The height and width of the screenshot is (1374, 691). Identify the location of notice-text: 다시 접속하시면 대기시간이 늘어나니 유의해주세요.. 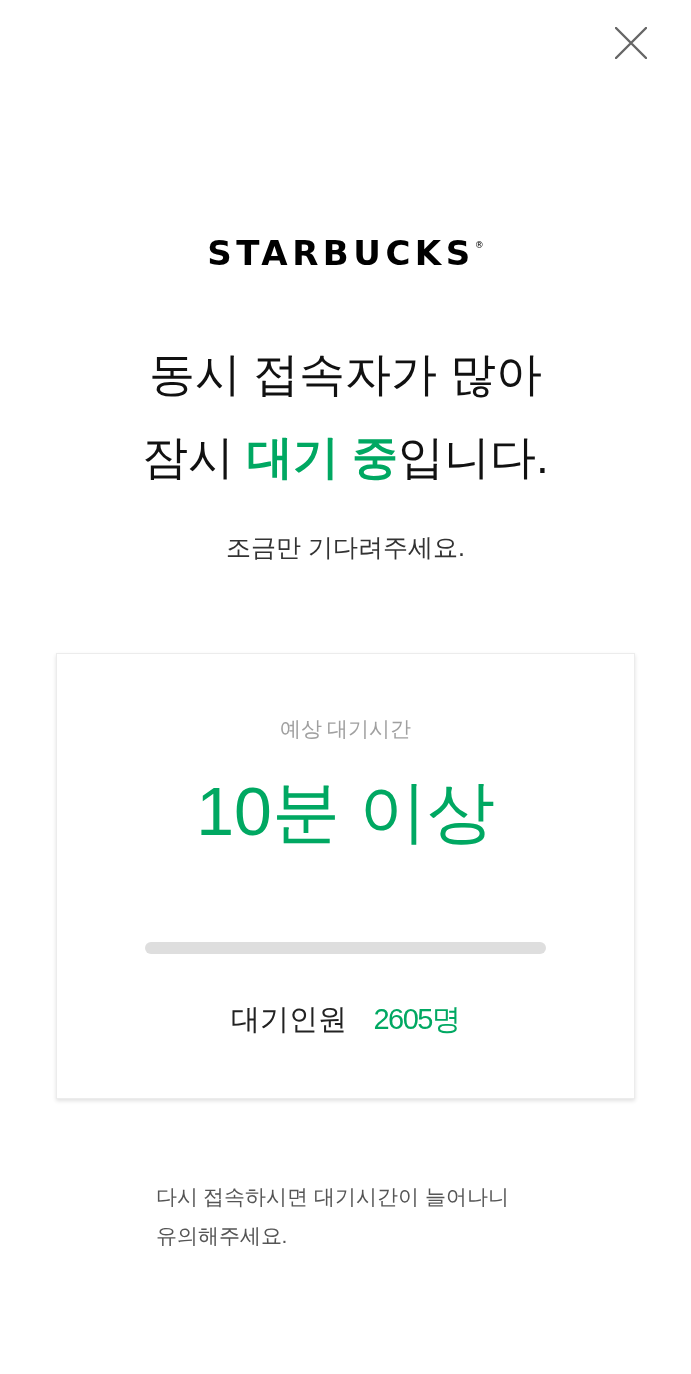
(332, 1216).